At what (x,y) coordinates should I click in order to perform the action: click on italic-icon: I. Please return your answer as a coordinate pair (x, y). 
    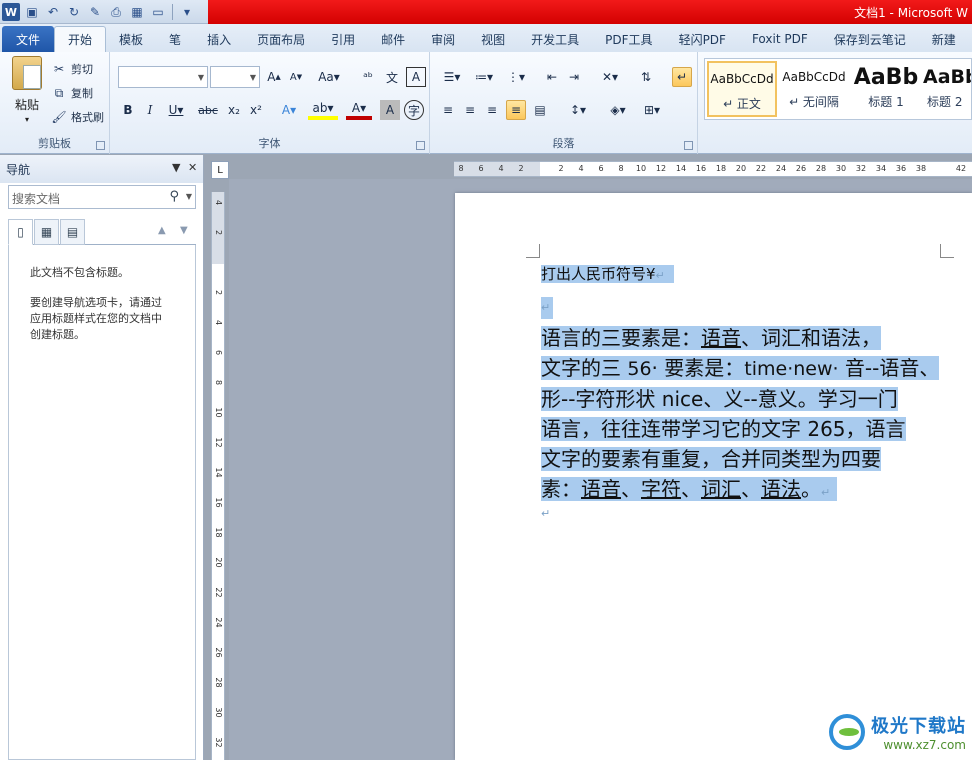
    Looking at the image, I should click on (150, 110).